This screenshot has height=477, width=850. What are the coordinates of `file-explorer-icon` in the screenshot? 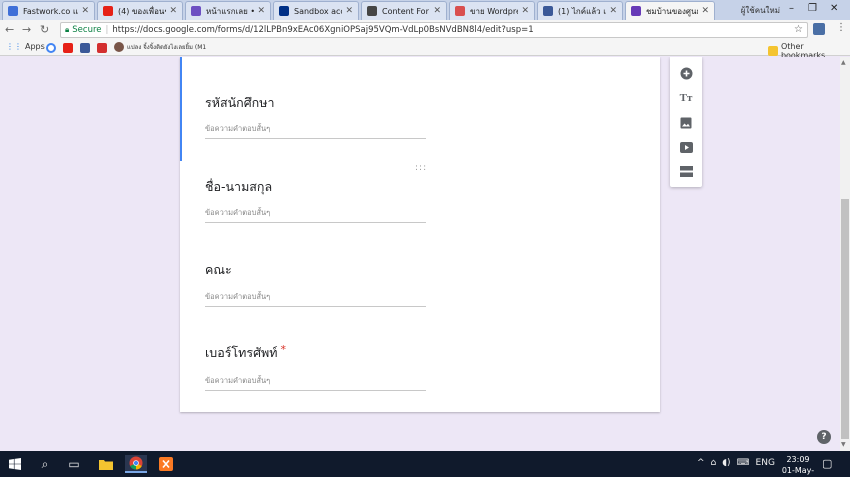 It's located at (106, 464).